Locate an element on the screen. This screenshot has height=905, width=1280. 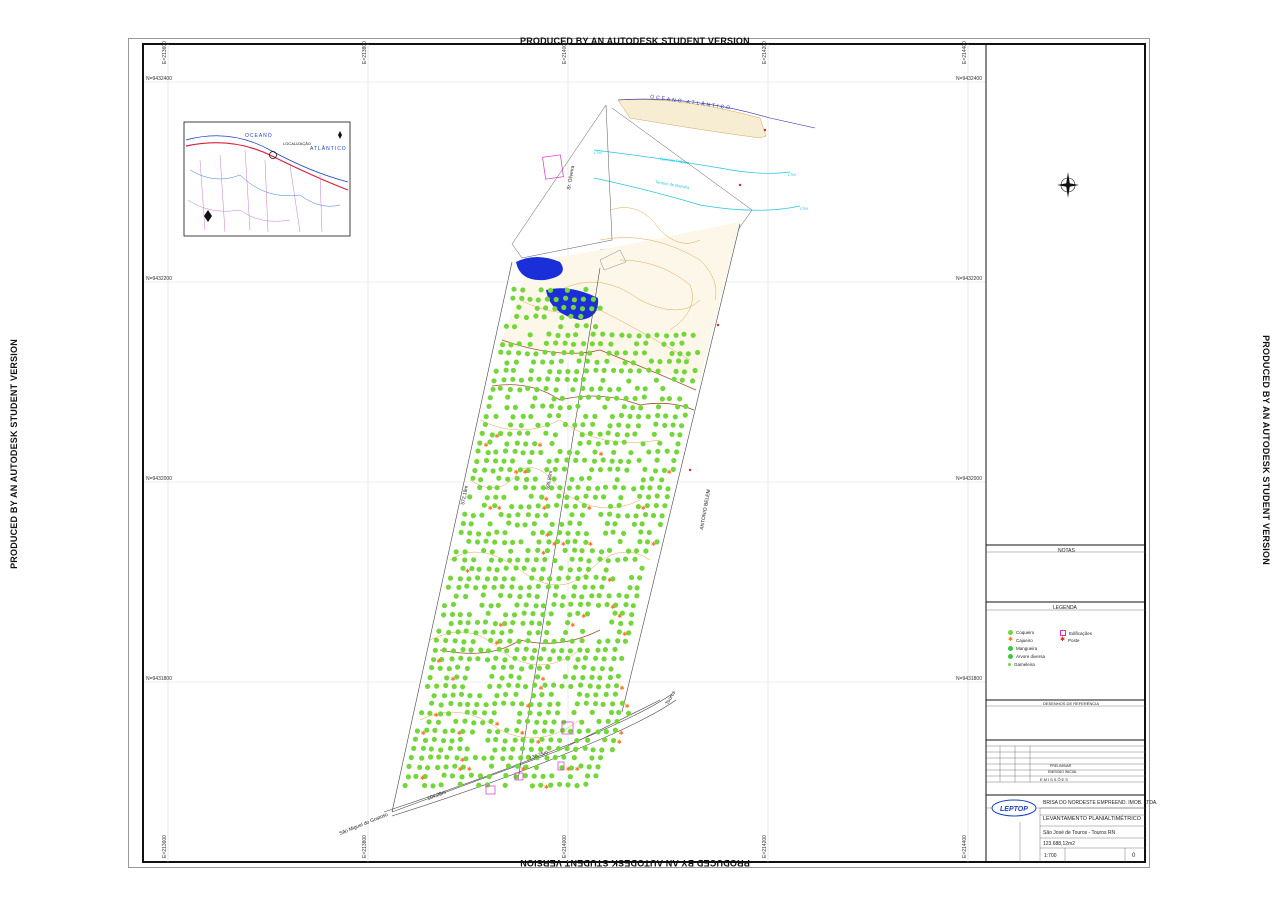
project-title: LEVANTAMENTO PLANIALTIMÉTRICO is located at coordinates (1092, 819).